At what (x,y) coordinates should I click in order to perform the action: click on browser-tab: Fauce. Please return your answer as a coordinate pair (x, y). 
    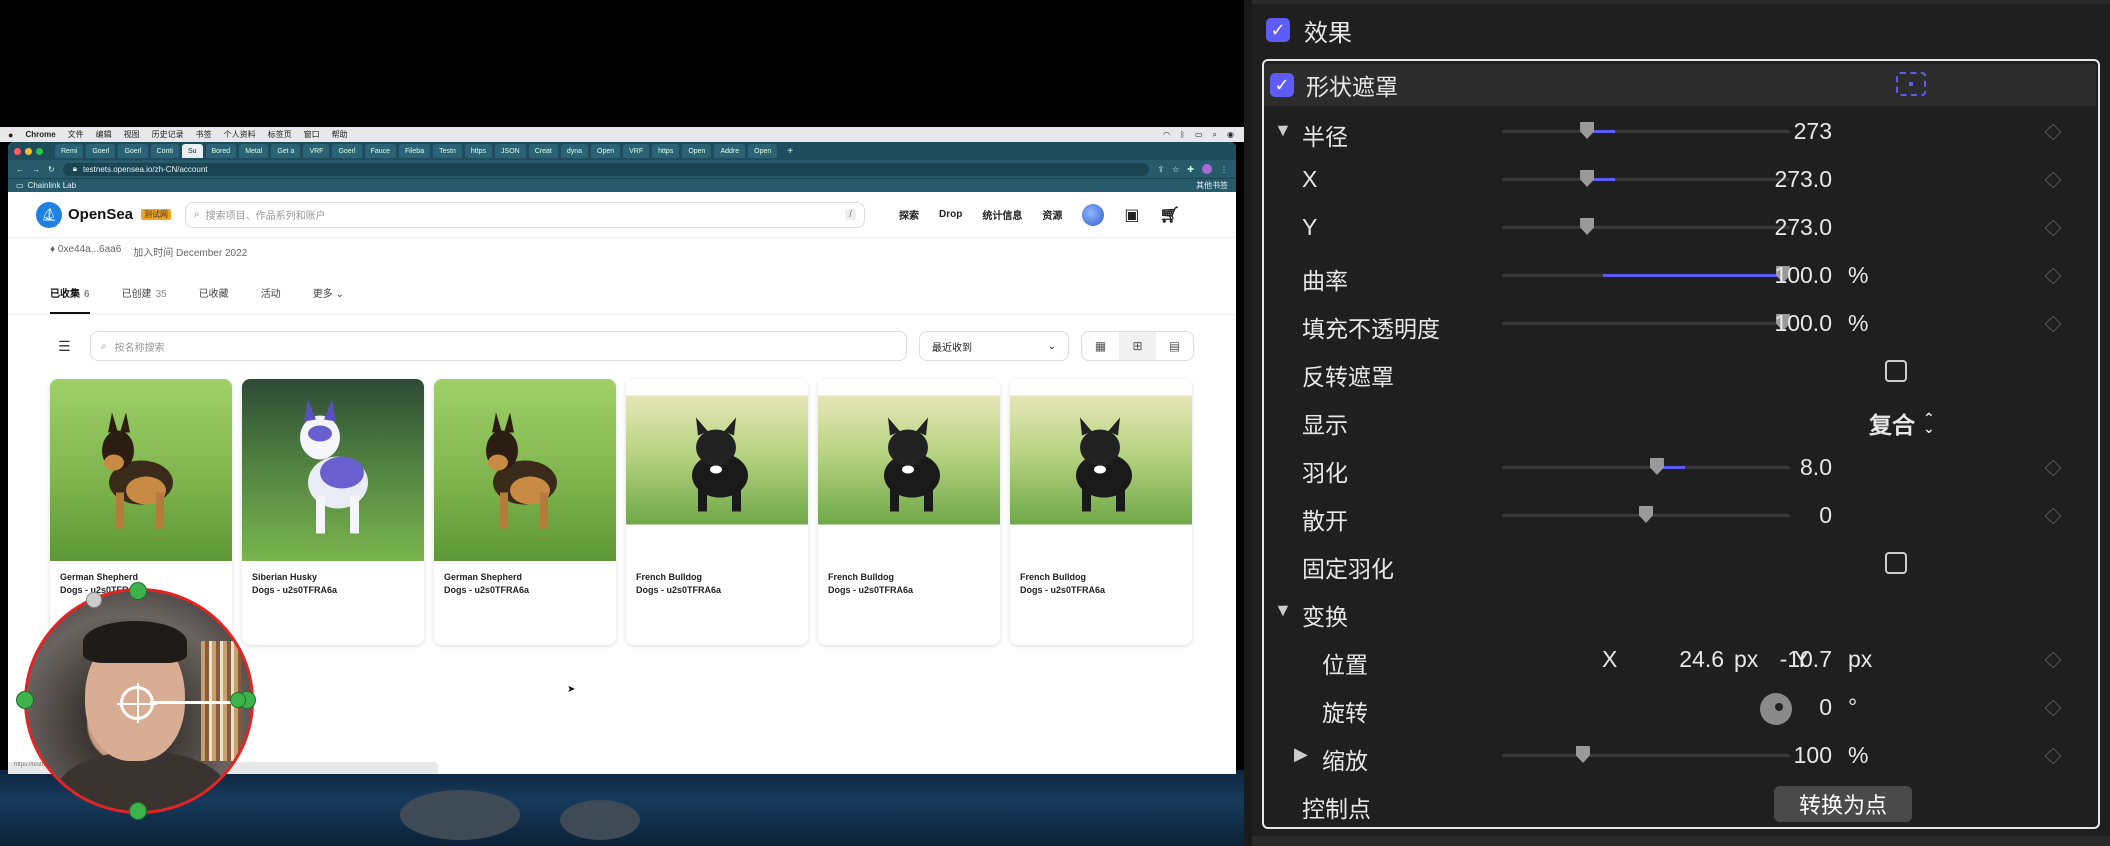
    Looking at the image, I should click on (380, 151).